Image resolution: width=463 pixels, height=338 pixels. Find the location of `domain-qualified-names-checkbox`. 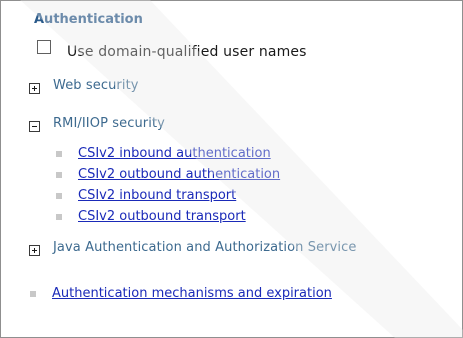

domain-qualified-names-checkbox is located at coordinates (44, 47).